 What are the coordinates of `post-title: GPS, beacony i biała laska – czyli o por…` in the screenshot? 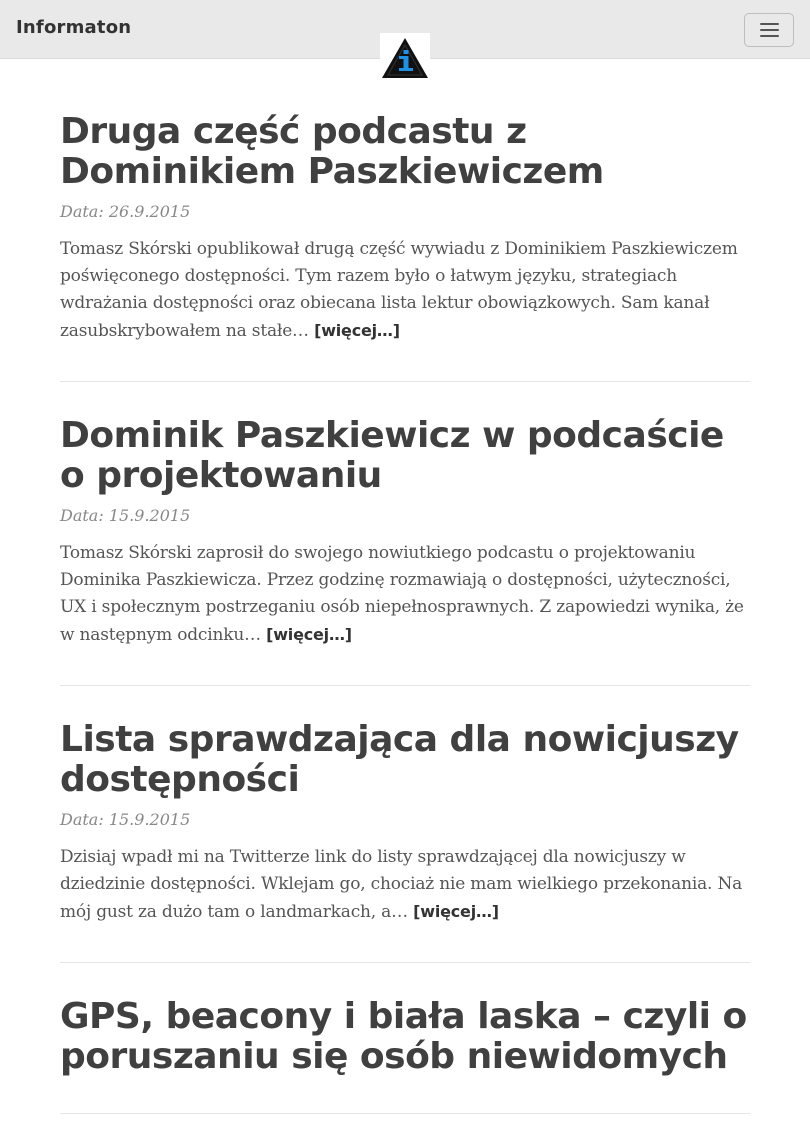 It's located at (405, 1037).